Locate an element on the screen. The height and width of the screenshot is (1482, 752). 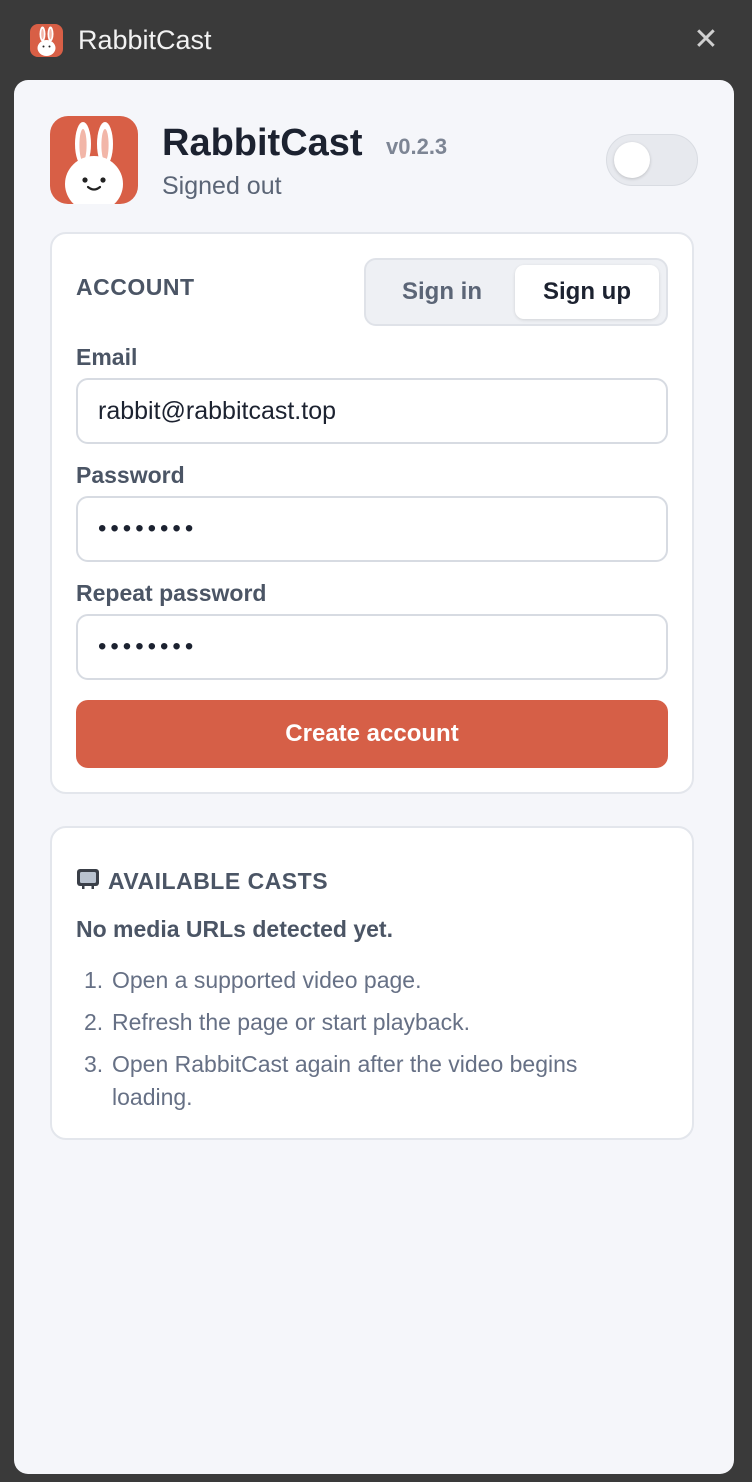
step-number: 2. is located at coordinates (94, 1022).